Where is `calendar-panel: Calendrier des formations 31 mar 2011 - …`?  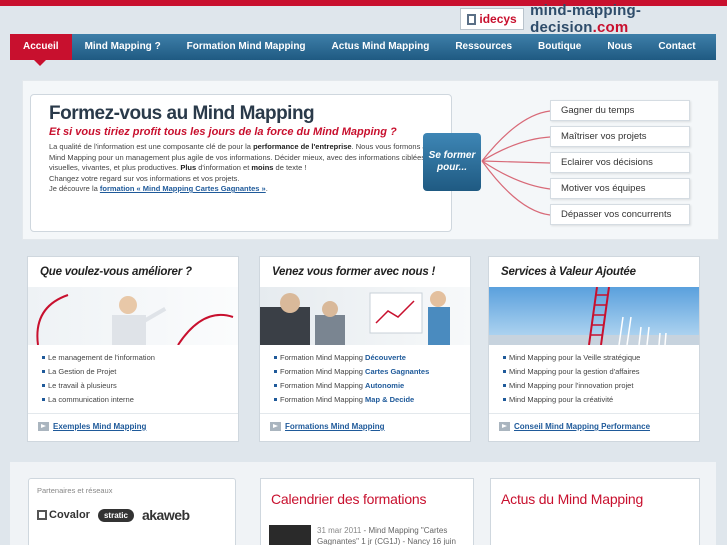 calendar-panel: Calendrier des formations 31 mar 2011 - … is located at coordinates (367, 511).